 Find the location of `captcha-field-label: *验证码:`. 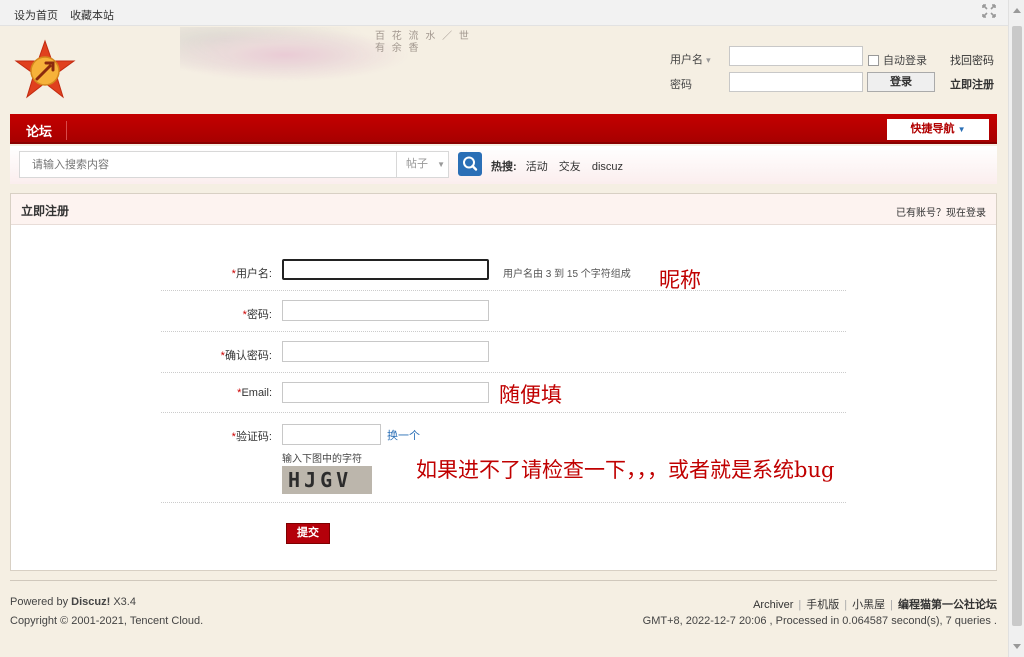

captcha-field-label: *验证码: is located at coordinates (251, 437).